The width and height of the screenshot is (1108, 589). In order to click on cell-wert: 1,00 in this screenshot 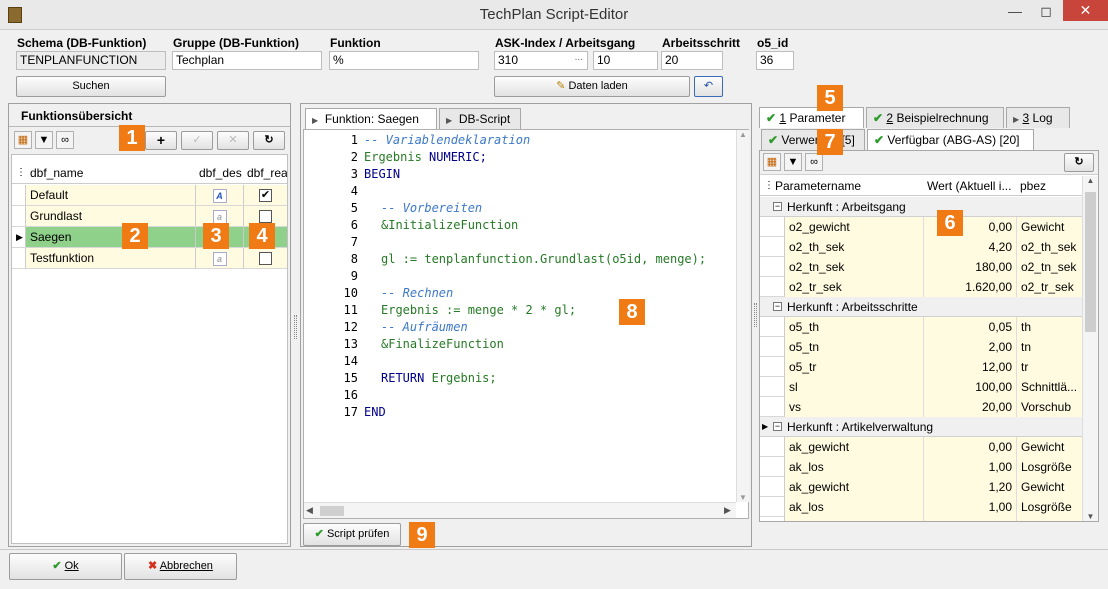, I will do `click(969, 507)`.